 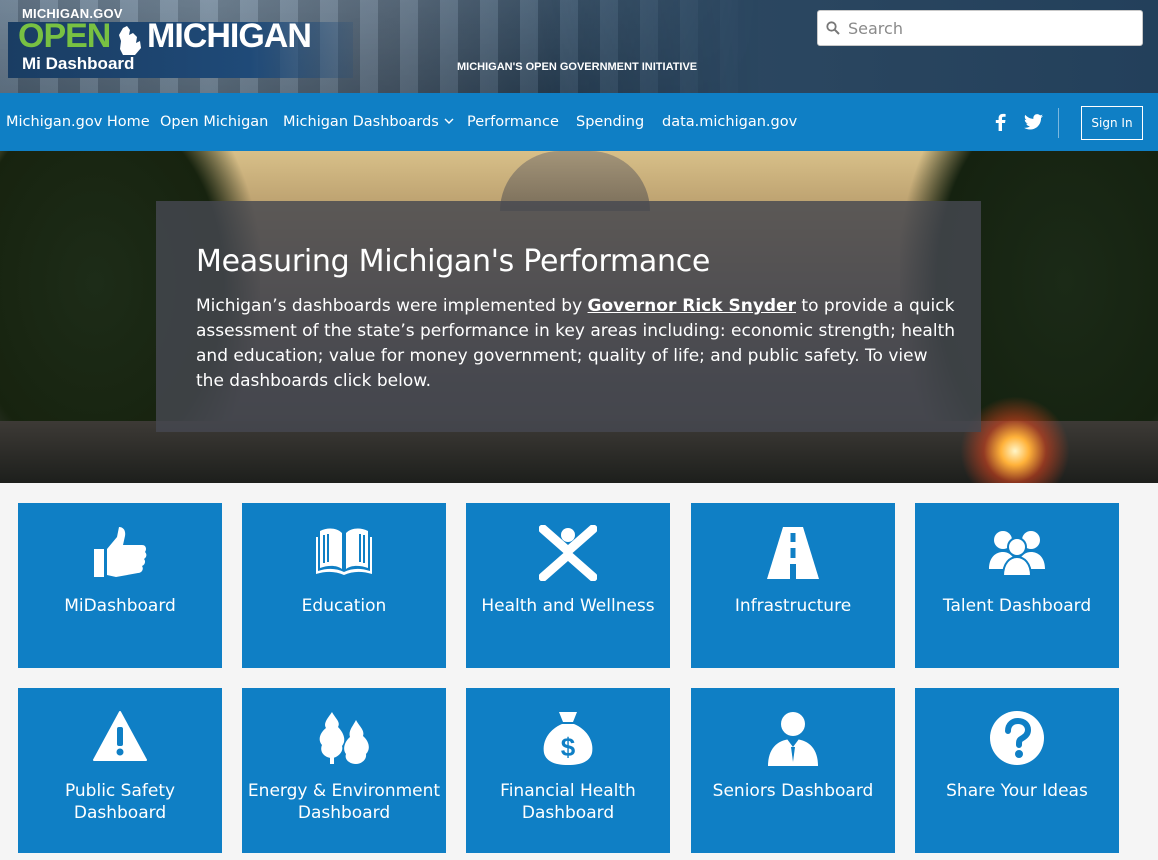 I want to click on tile-education: Education, so click(x=344, y=585).